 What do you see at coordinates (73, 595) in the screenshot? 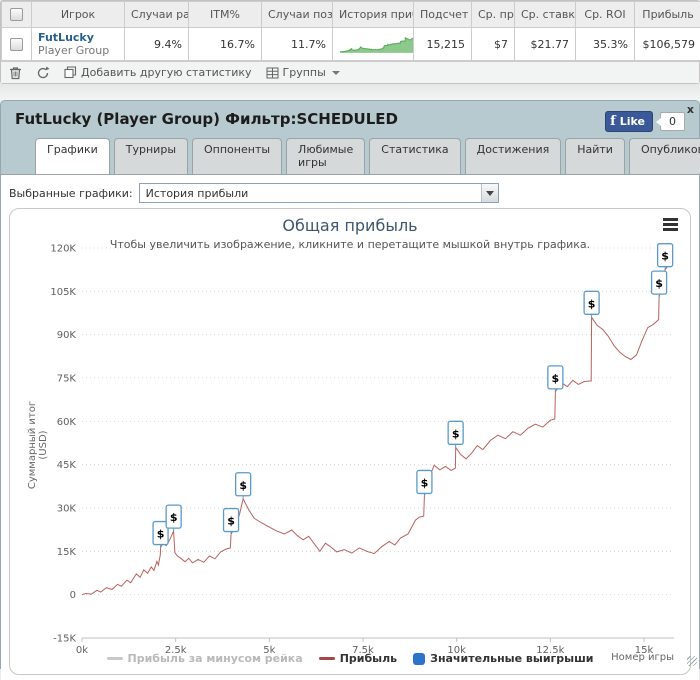
I see `svg-text: 0` at bounding box center [73, 595].